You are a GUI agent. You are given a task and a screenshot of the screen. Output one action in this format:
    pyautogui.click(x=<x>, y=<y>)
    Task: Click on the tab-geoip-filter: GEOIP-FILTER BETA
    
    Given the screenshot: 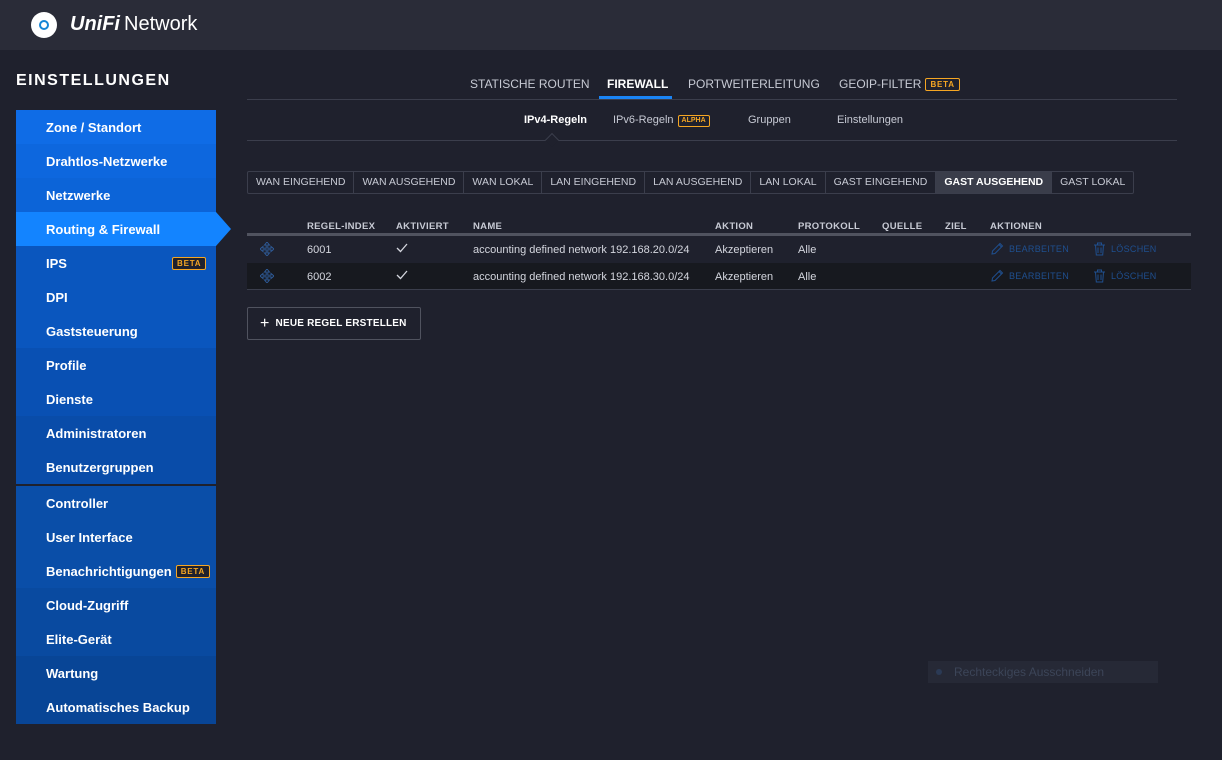 What is the action you would take?
    pyautogui.click(x=899, y=84)
    